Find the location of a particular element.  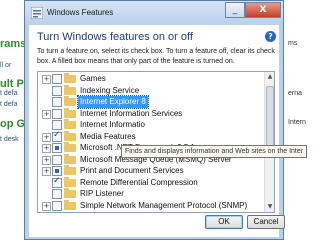

background-window-left: rams ll or ult Pr t defa t defa op Ga t desk is located at coordinates (15, 120).